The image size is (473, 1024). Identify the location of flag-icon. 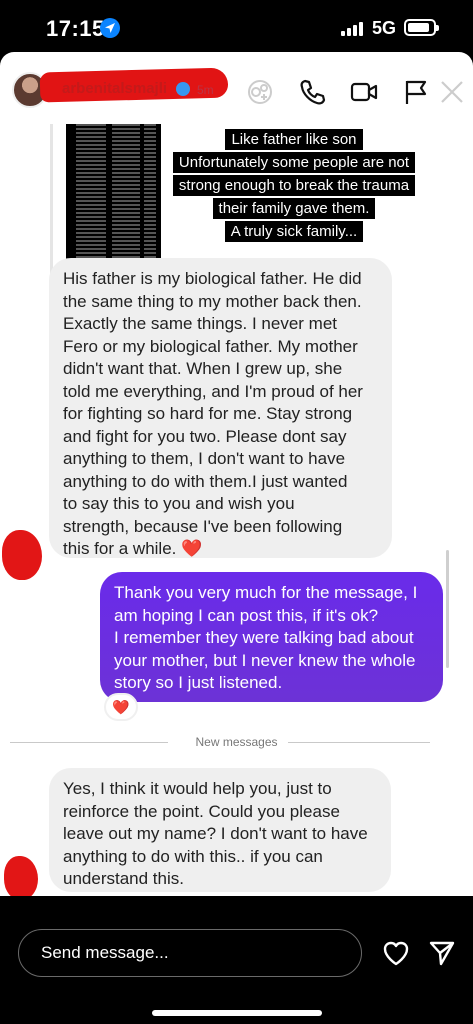
(416, 92).